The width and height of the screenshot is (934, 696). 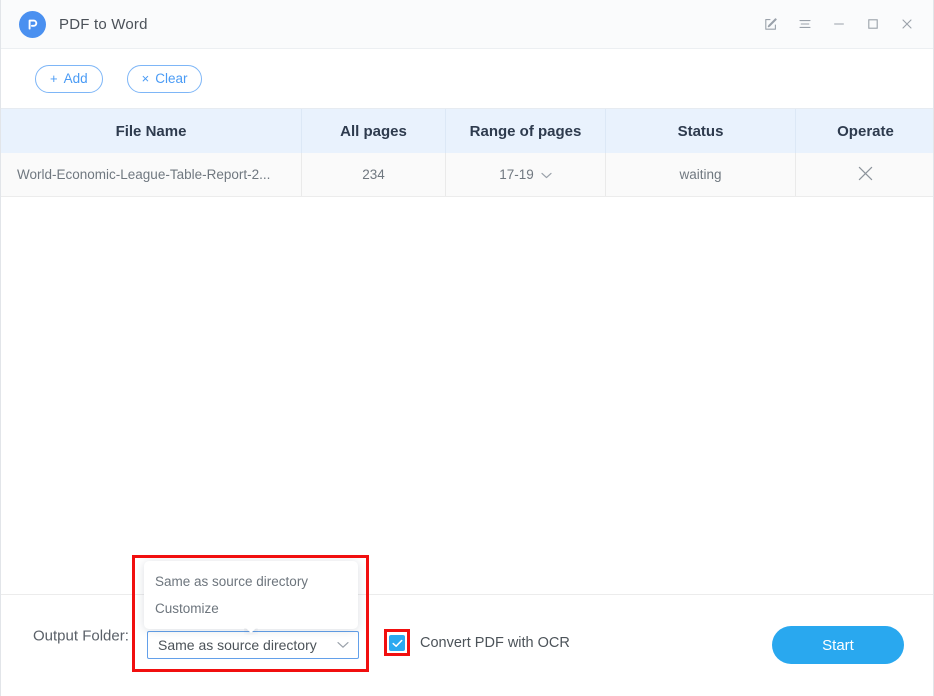 What do you see at coordinates (145, 78) in the screenshot?
I see `close-x-icon: ×` at bounding box center [145, 78].